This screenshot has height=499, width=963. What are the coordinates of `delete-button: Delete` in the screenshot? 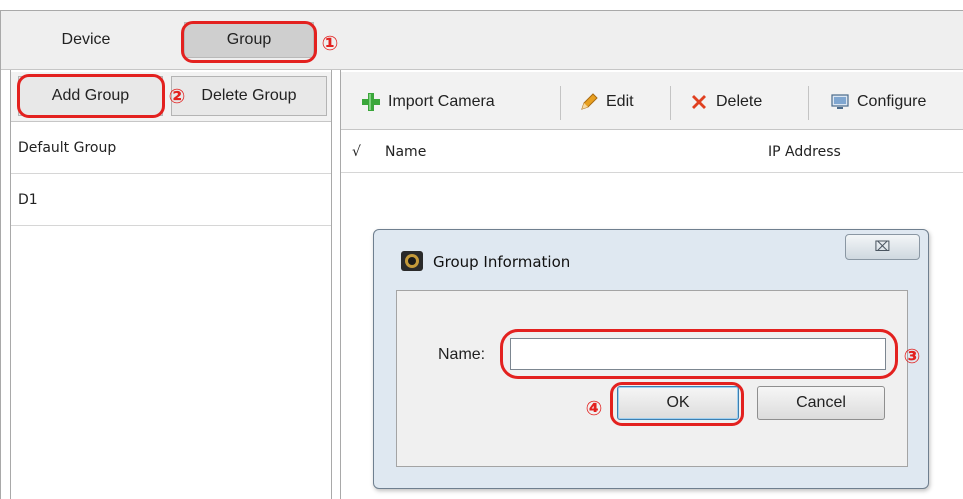 It's located at (725, 102).